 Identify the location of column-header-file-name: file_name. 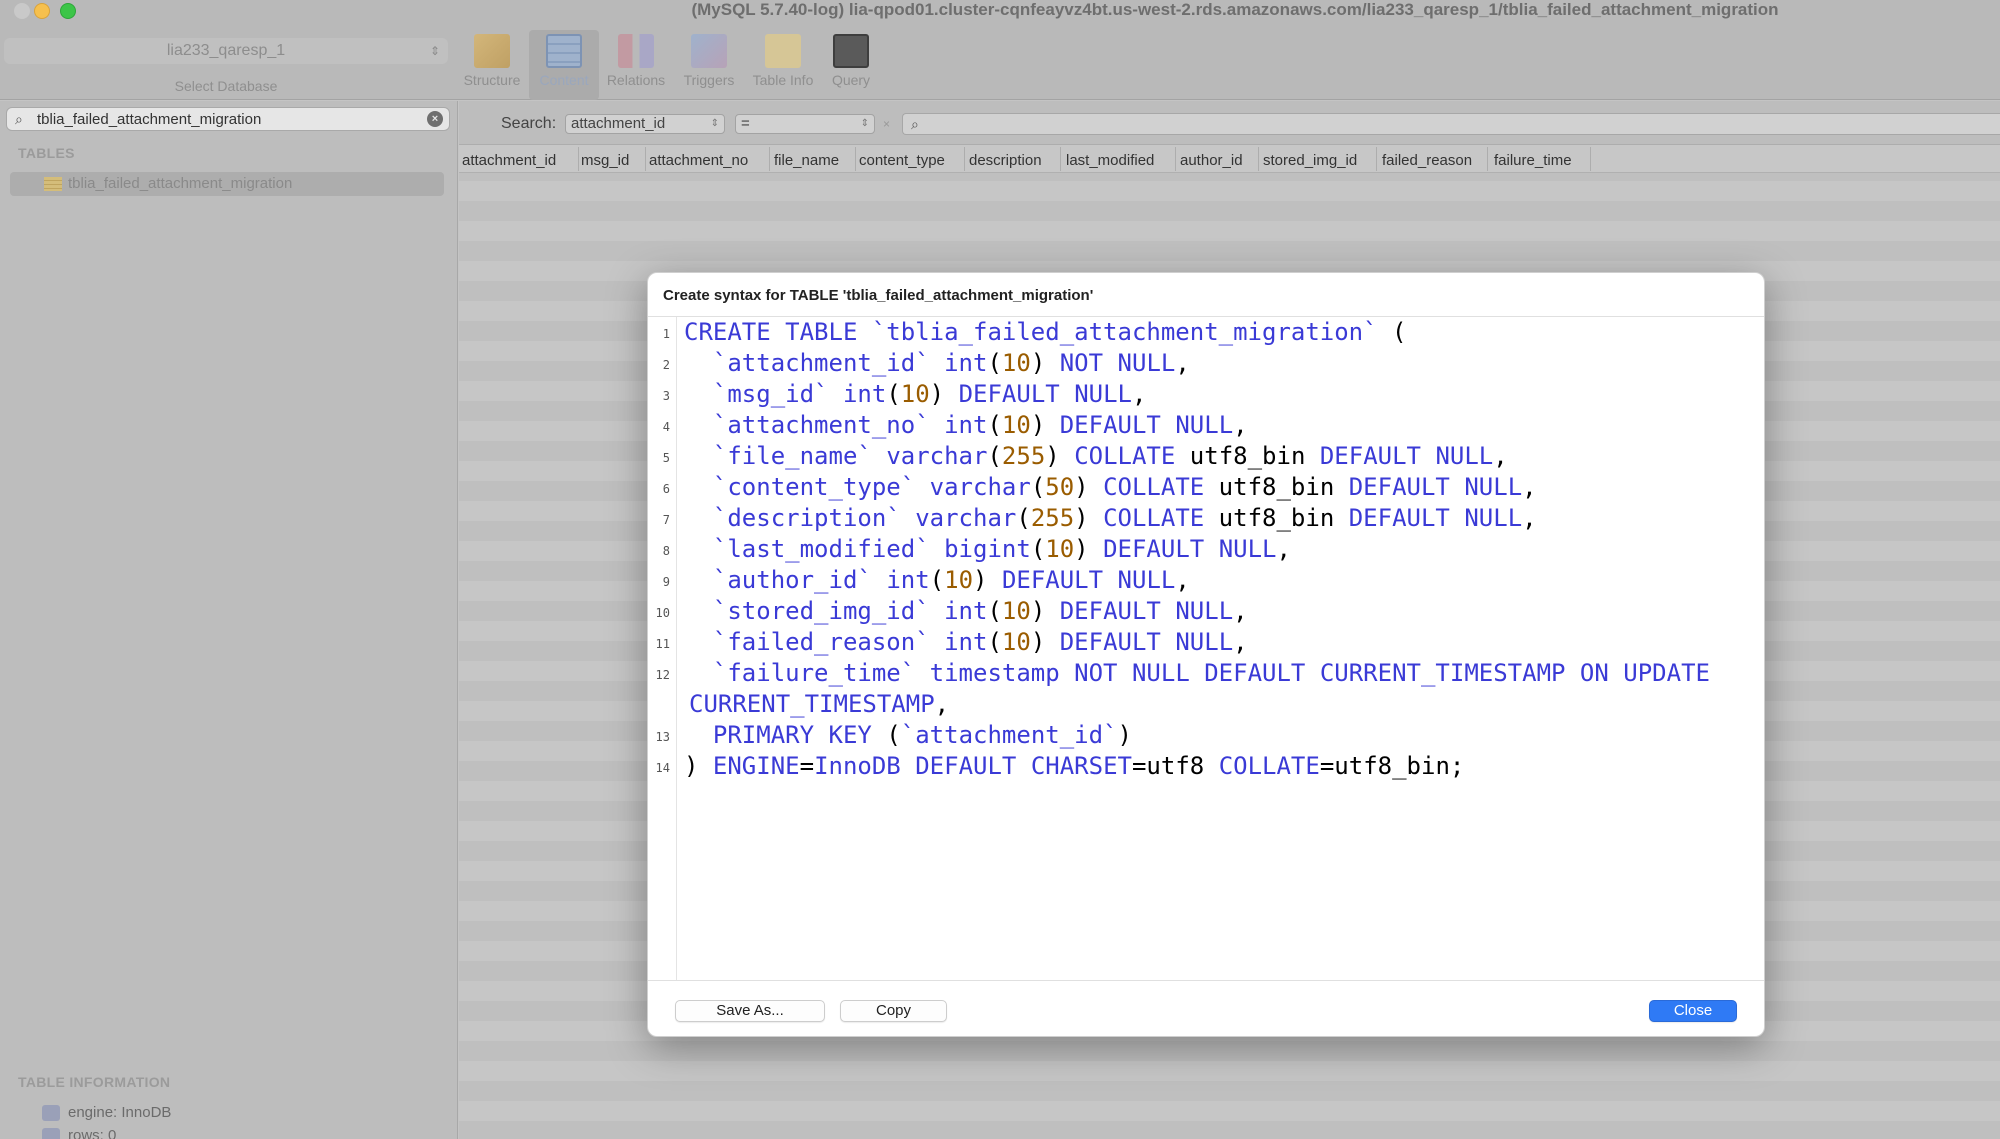
(806, 160).